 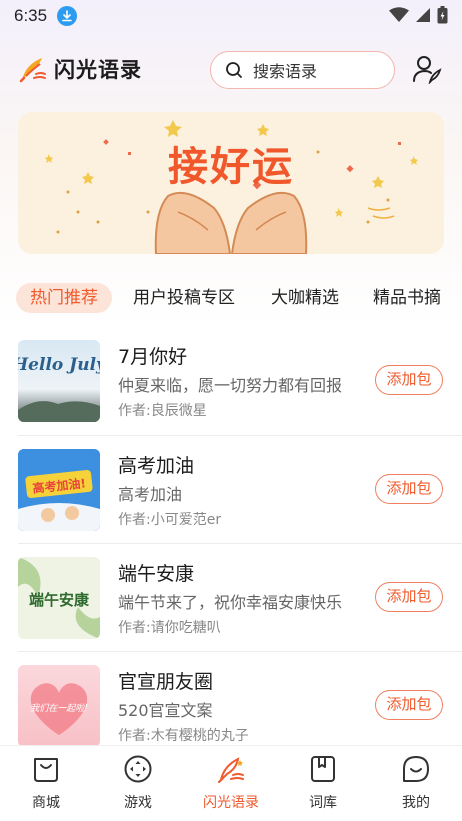 What do you see at coordinates (416, 769) in the screenshot?
I see `smile-icon` at bounding box center [416, 769].